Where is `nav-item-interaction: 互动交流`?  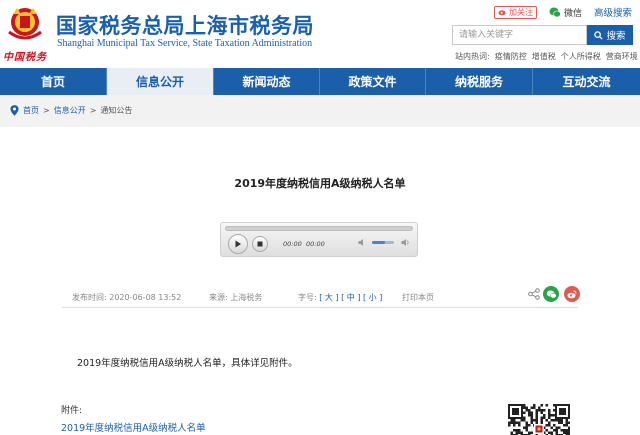 nav-item-interaction: 互动交流 is located at coordinates (586, 81).